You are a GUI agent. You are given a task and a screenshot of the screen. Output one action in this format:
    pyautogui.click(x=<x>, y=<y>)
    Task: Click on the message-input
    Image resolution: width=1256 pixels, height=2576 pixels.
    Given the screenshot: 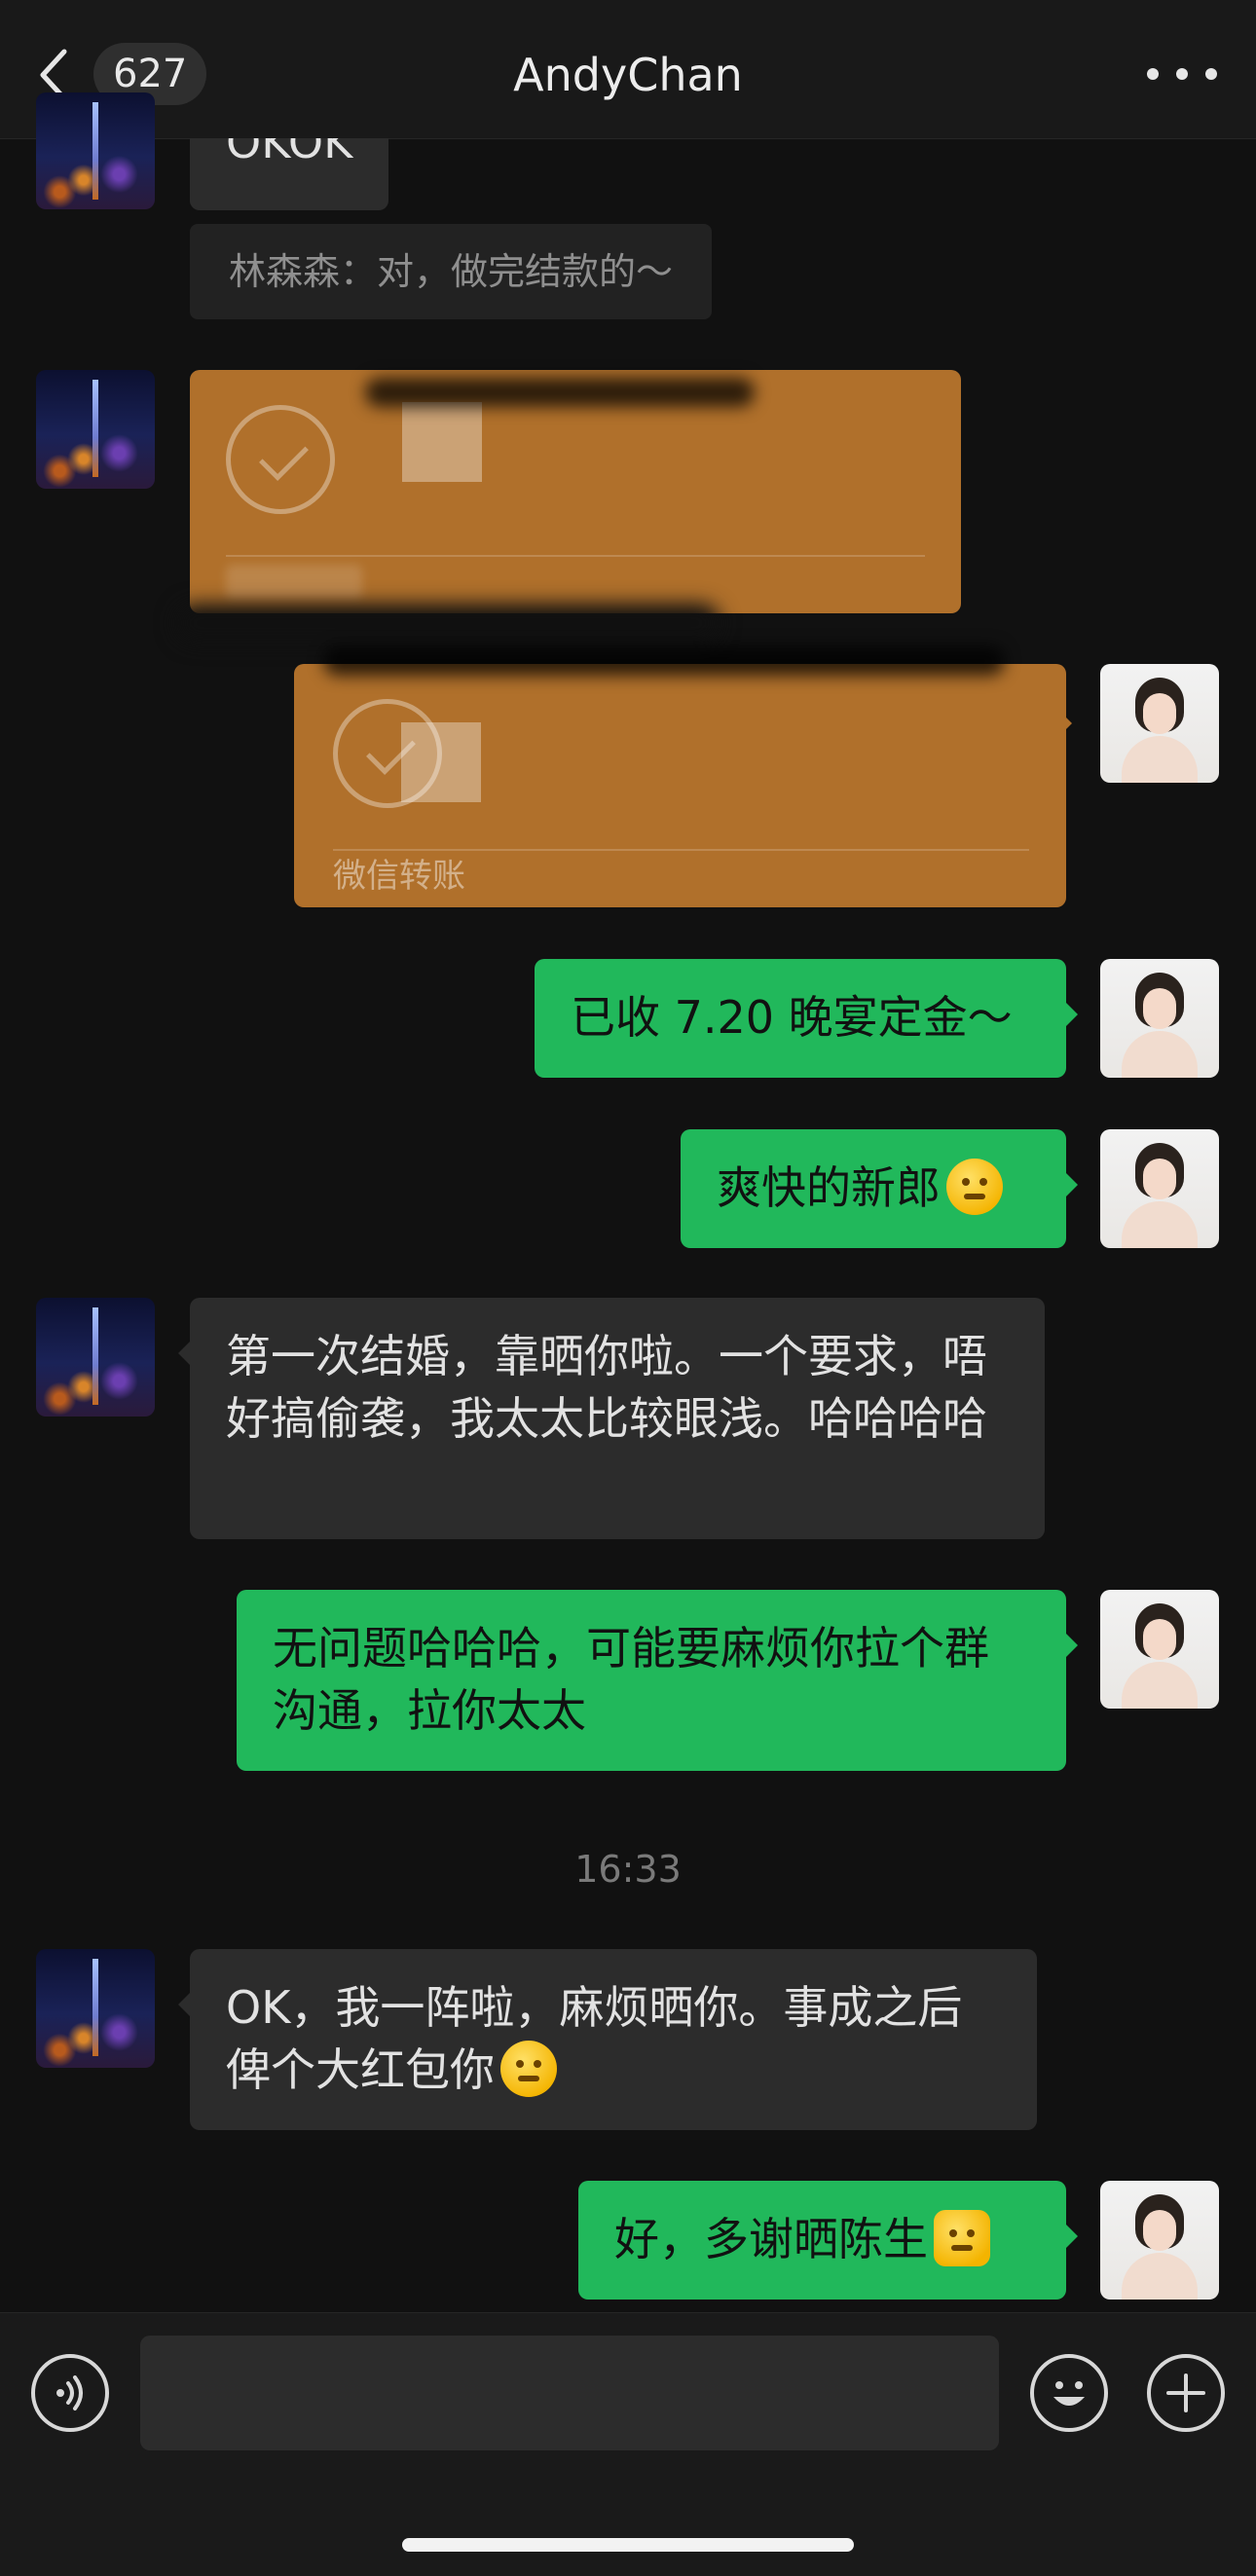 What is the action you would take?
    pyautogui.click(x=570, y=2393)
    